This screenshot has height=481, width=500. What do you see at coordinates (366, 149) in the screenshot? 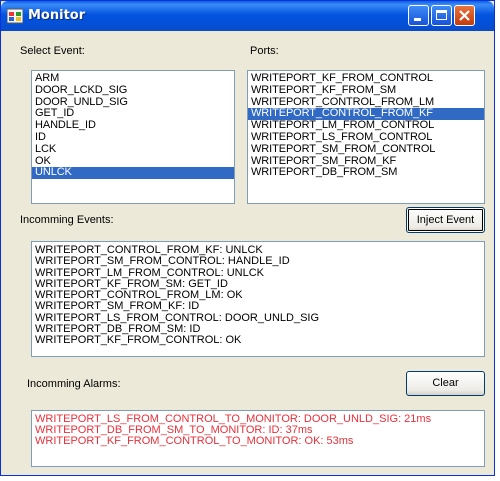
I see `port-list-item: WRITEPORT_SM_FROM_CONTROL` at bounding box center [366, 149].